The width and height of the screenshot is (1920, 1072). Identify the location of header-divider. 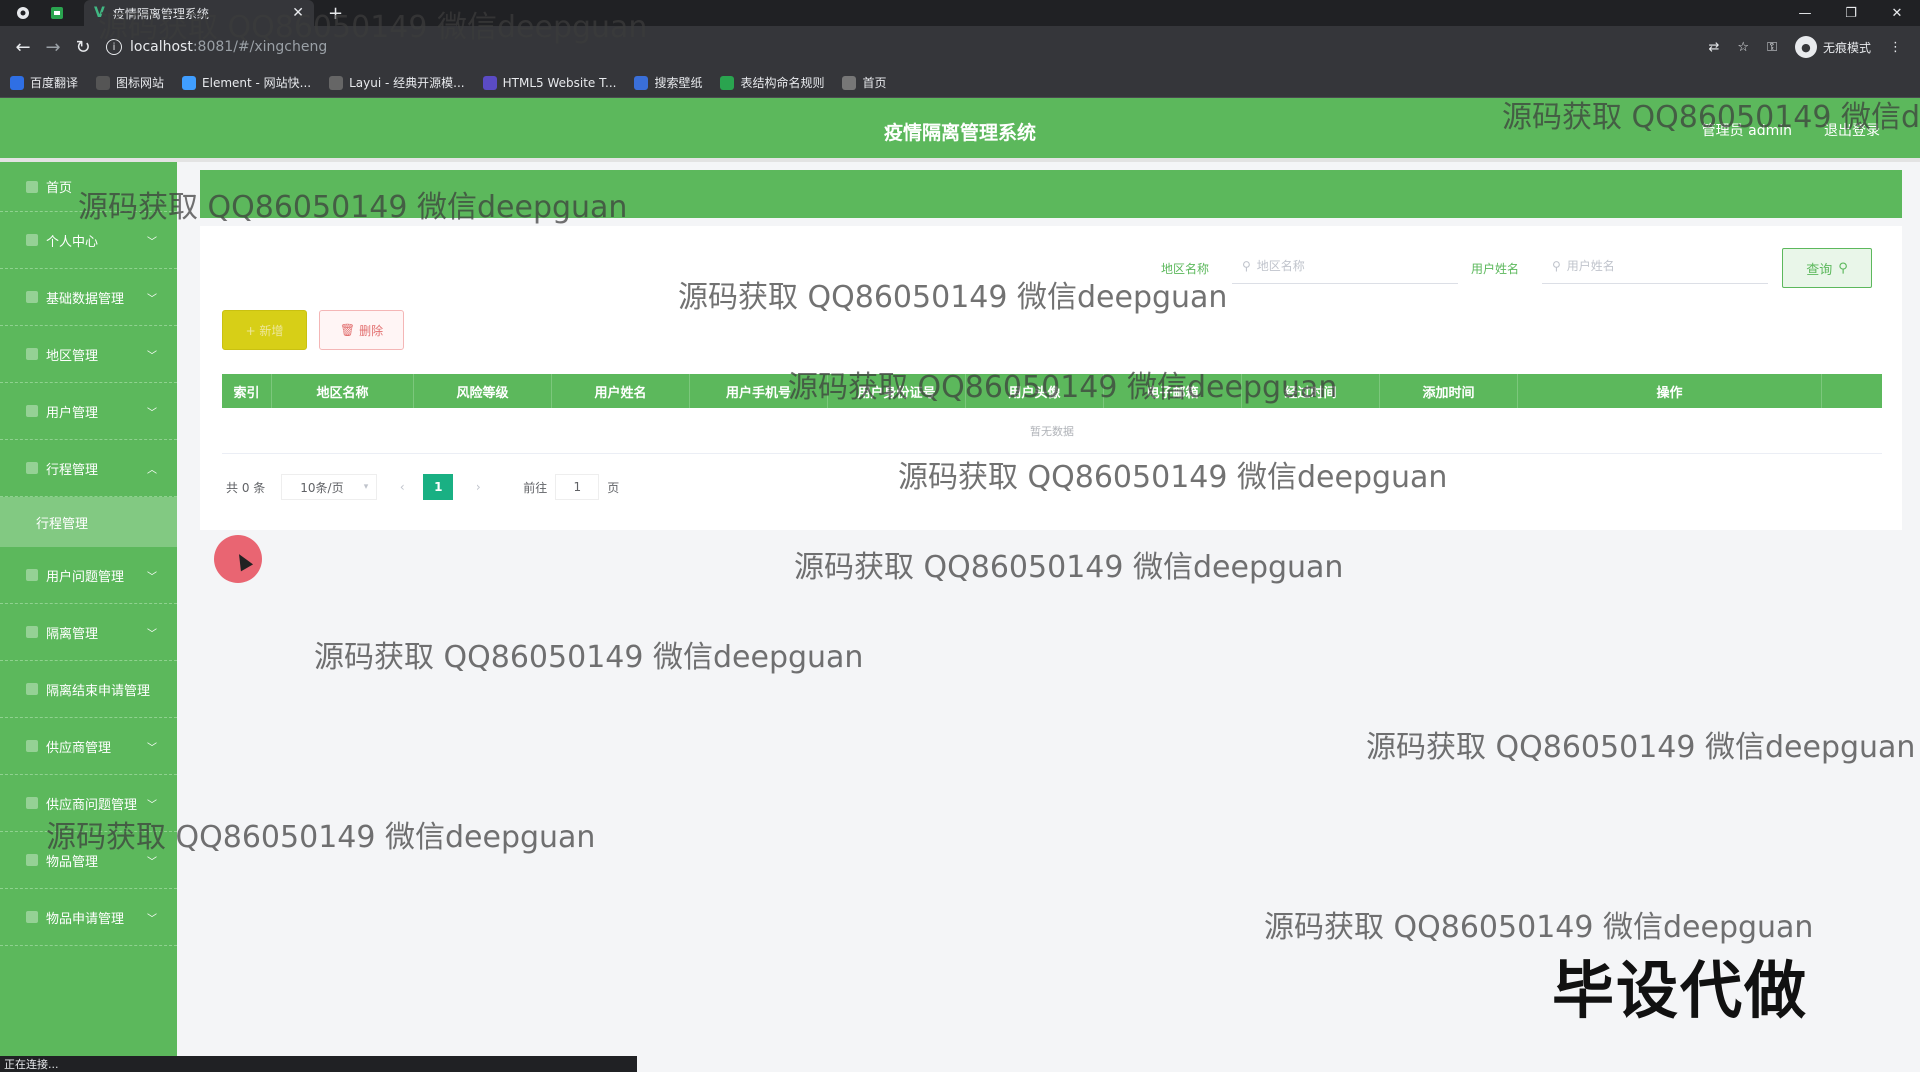
(960, 160).